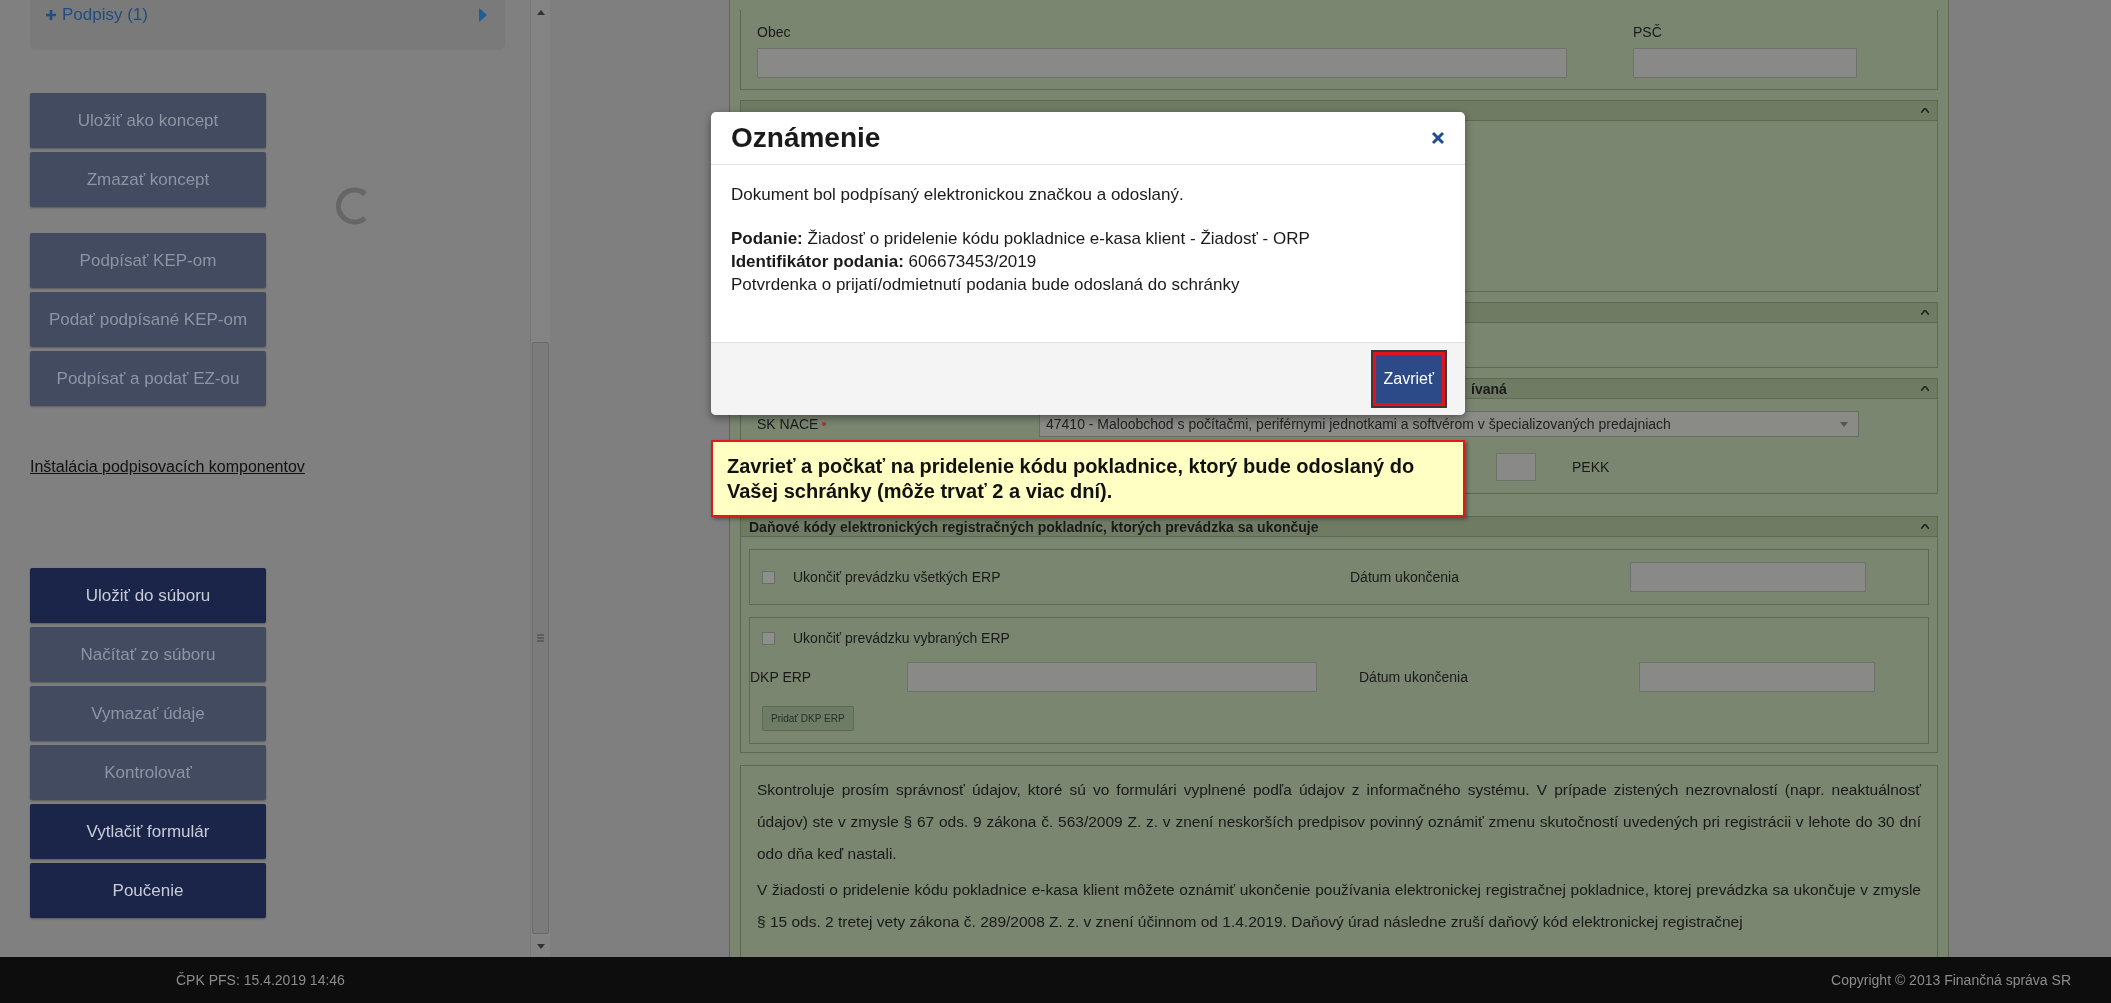  I want to click on scroll-up-icon, so click(540, 12).